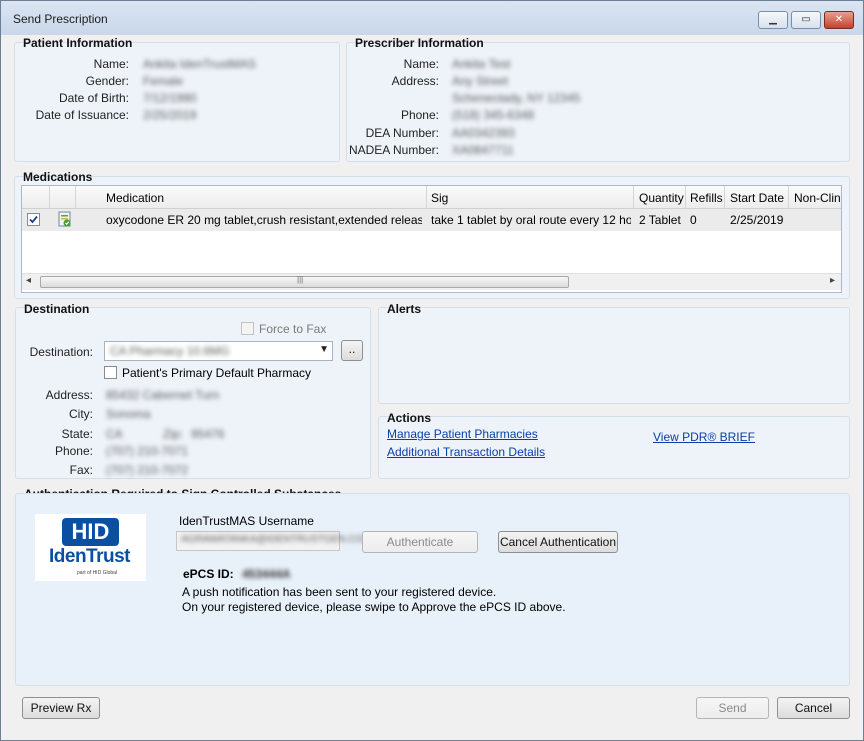 The width and height of the screenshot is (864, 741). Describe the element at coordinates (107, 81) in the screenshot. I see `patient-gender-label: Gender:` at that location.